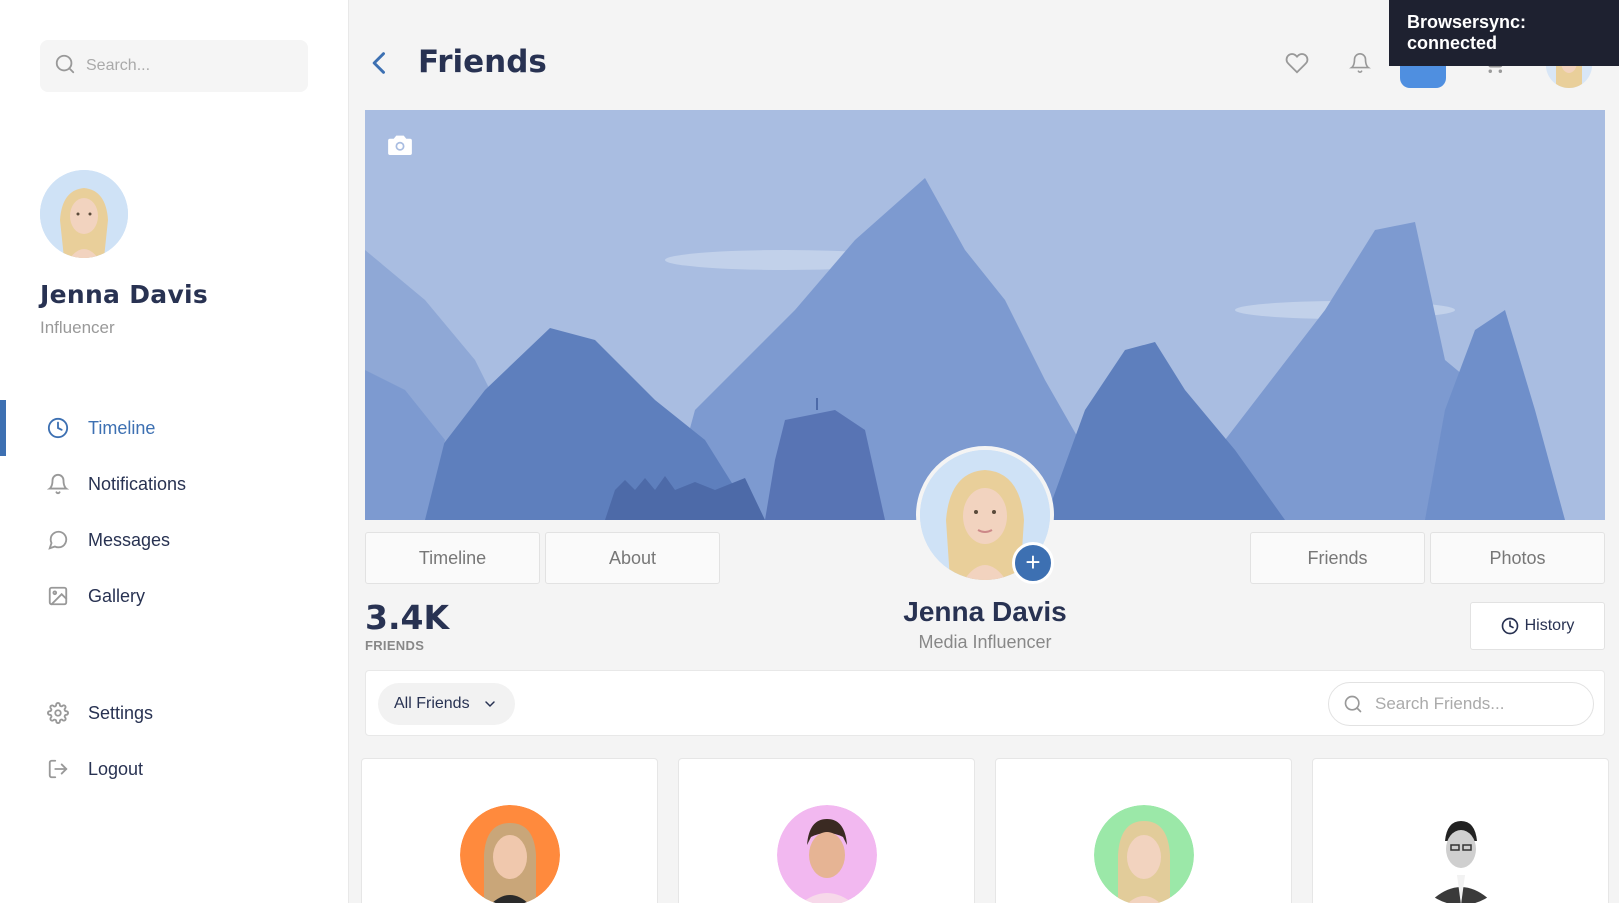 This screenshot has height=903, width=1619. Describe the element at coordinates (117, 595) in the screenshot. I see `sidebar-item-label: Gallery` at that location.